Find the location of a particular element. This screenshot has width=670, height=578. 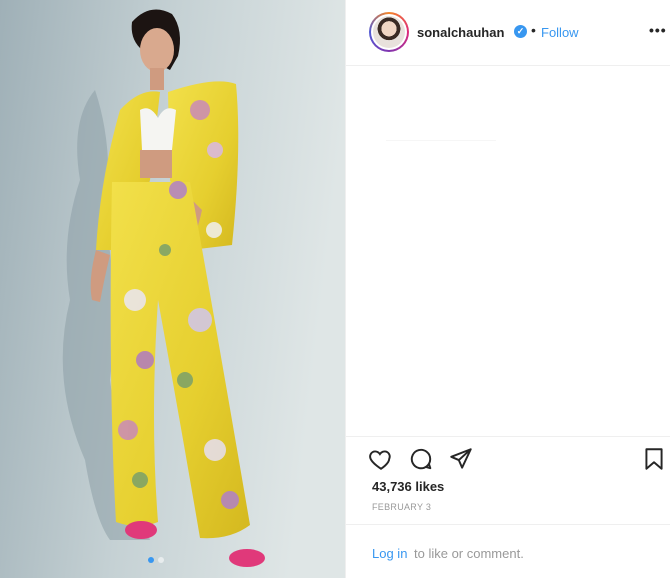

post-header: sonalchauhan ✓ • Follow ••• is located at coordinates (508, 33).